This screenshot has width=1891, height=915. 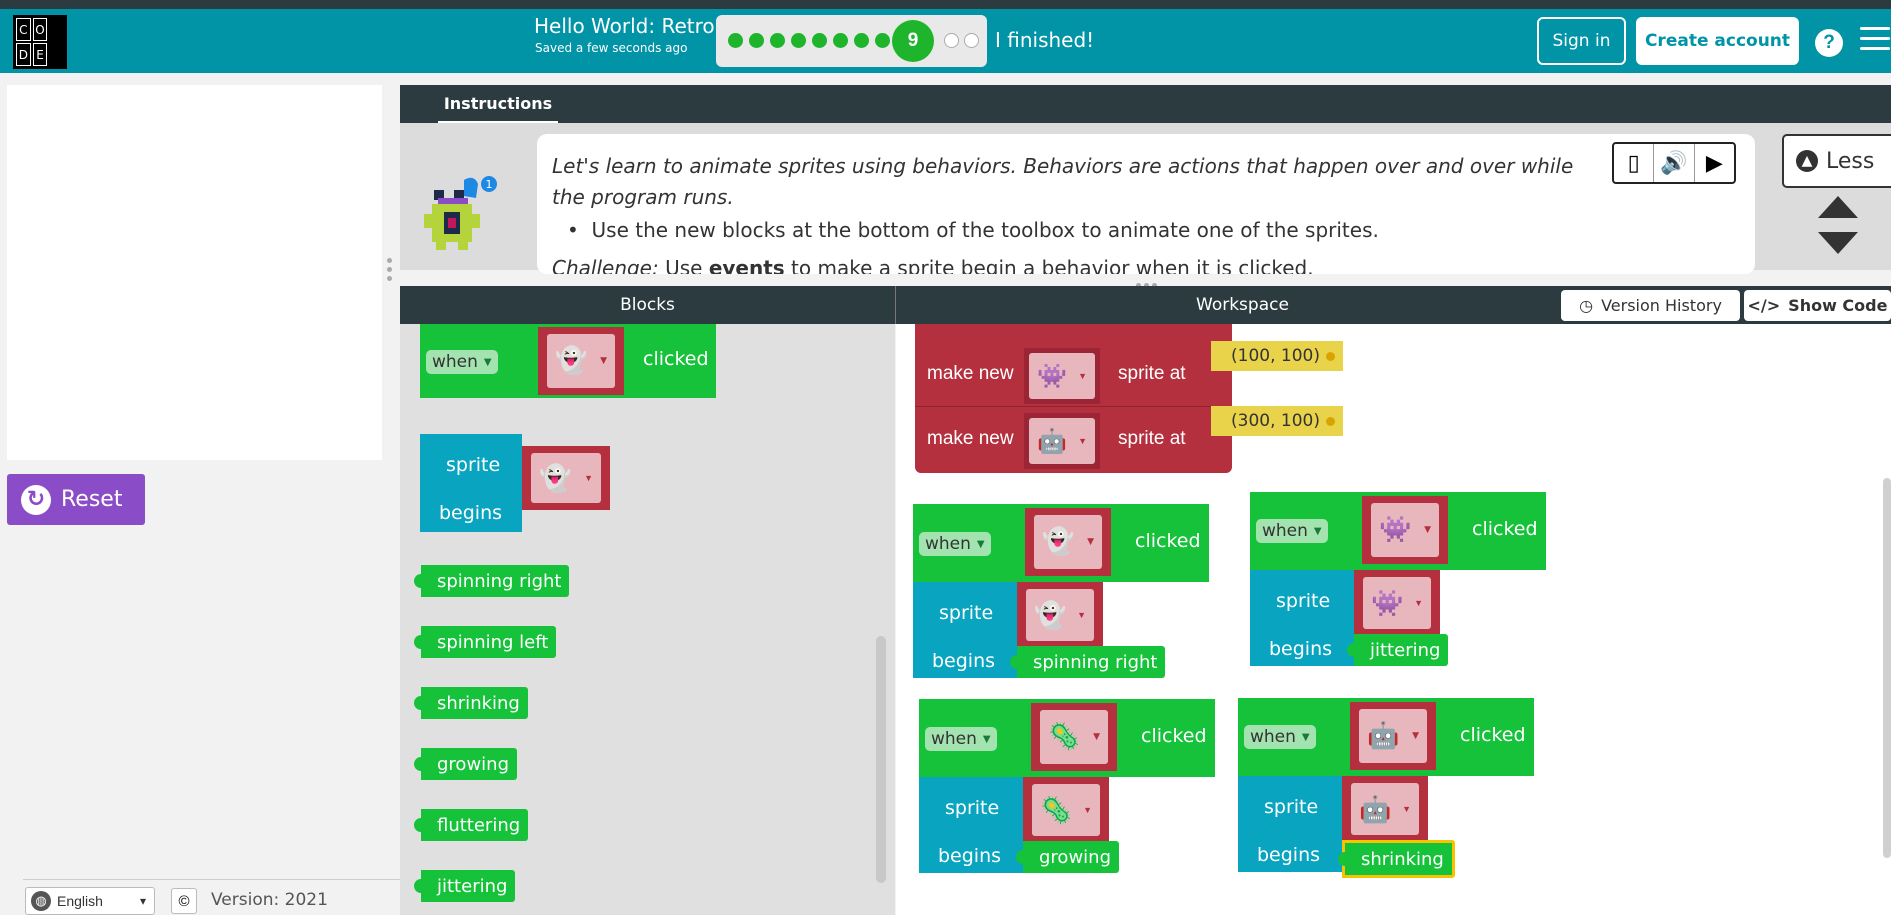 I want to click on instructions-resize-handle, so click(x=1151, y=281).